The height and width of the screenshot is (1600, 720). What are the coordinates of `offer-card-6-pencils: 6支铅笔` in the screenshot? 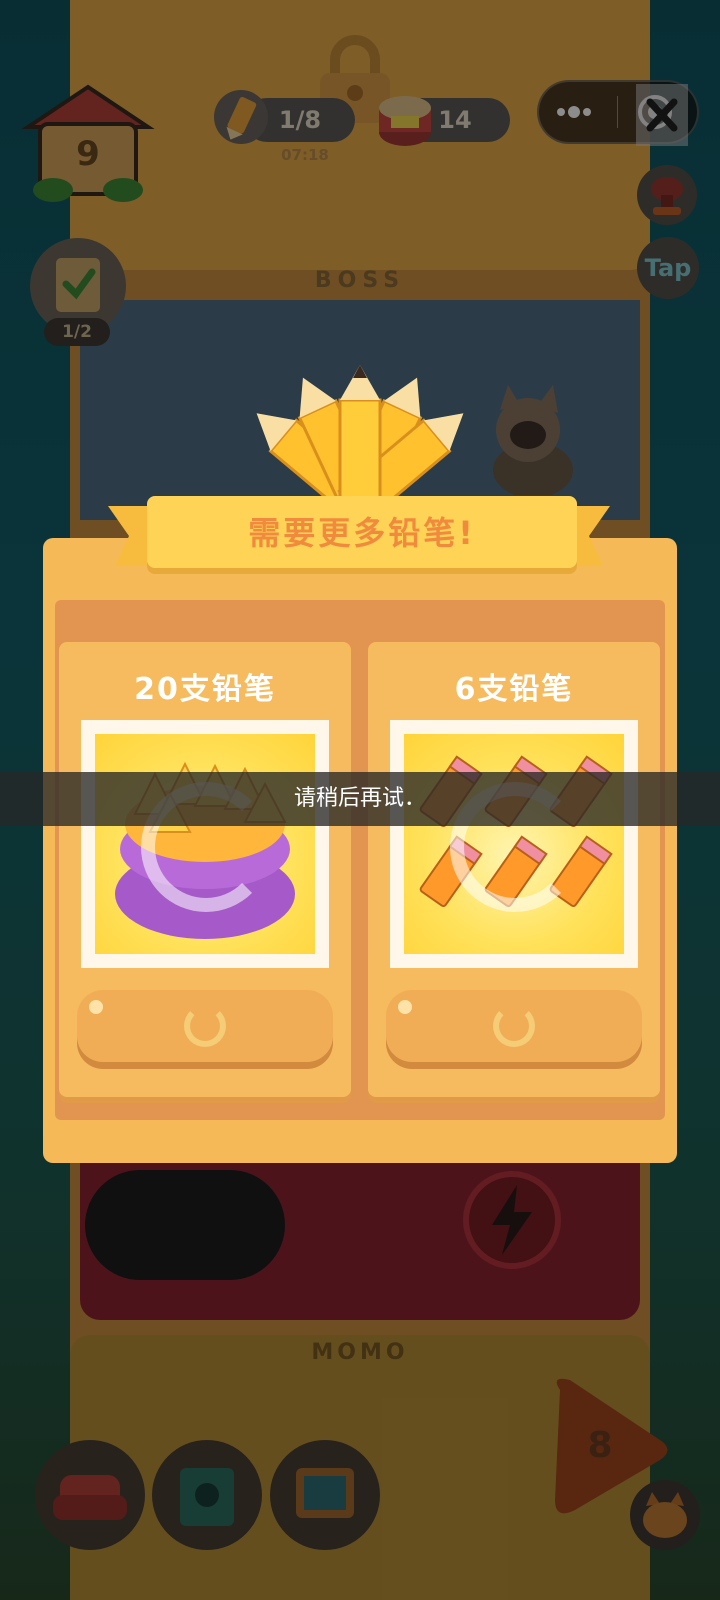 It's located at (514, 869).